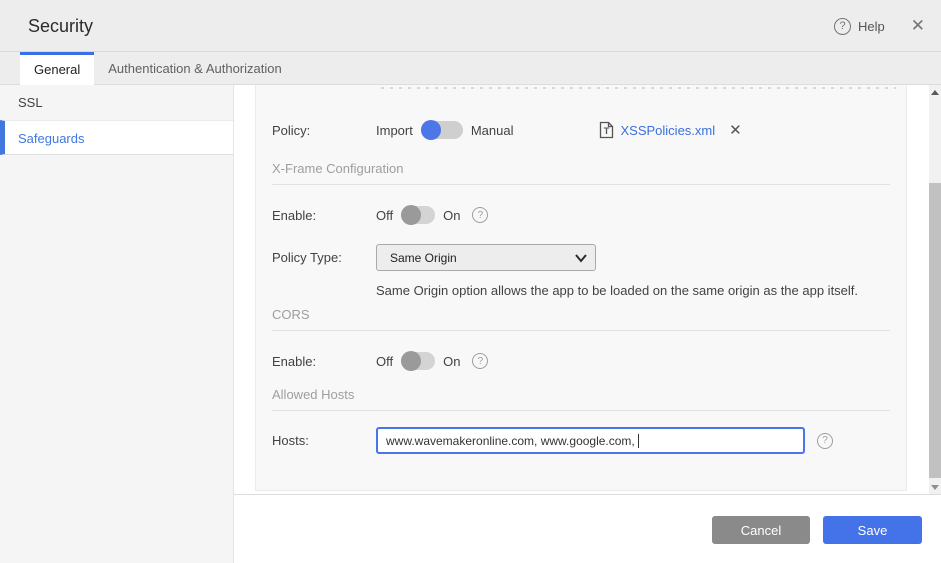 This screenshot has height=563, width=941. Describe the element at coordinates (842, 26) in the screenshot. I see `help-icon: ?` at that location.